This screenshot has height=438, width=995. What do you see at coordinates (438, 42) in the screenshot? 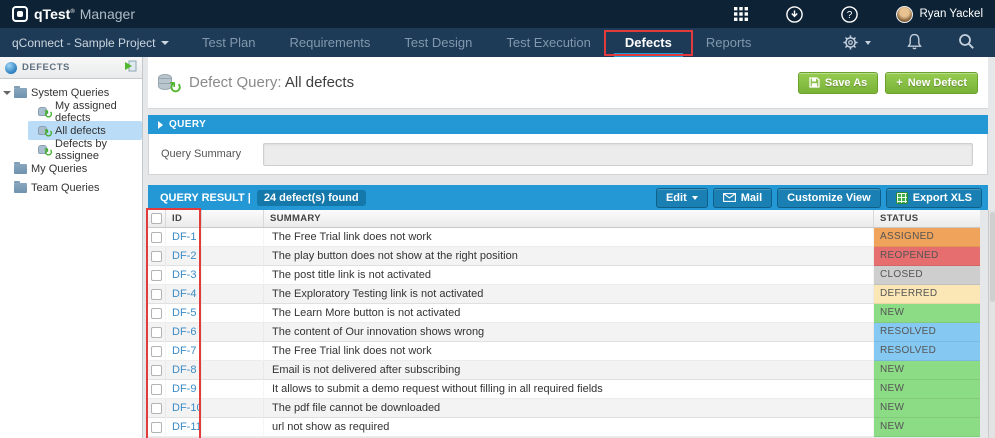
I see `nav-item-test-design: Test Design` at bounding box center [438, 42].